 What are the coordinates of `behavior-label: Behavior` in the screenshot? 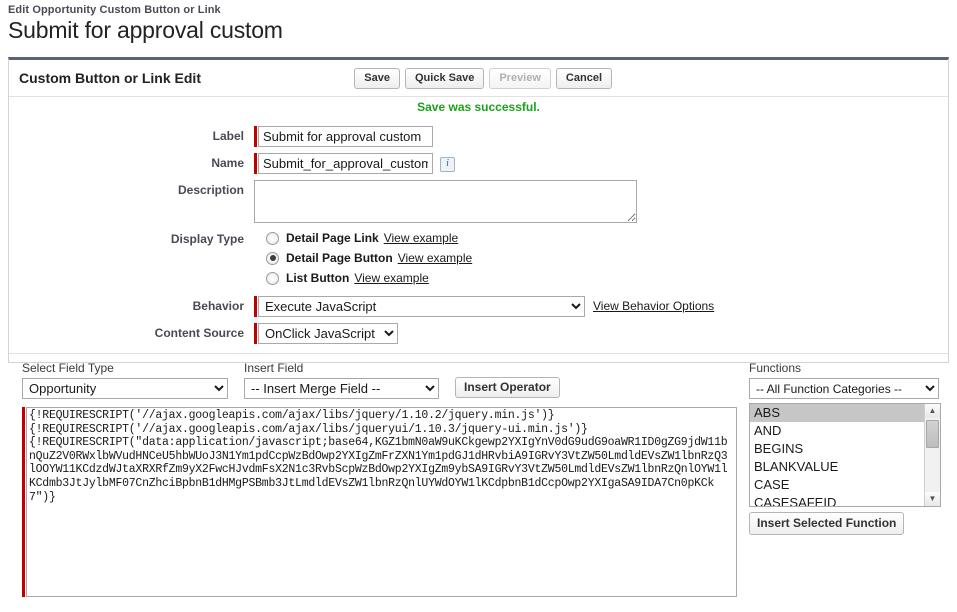 It's located at (218, 306).